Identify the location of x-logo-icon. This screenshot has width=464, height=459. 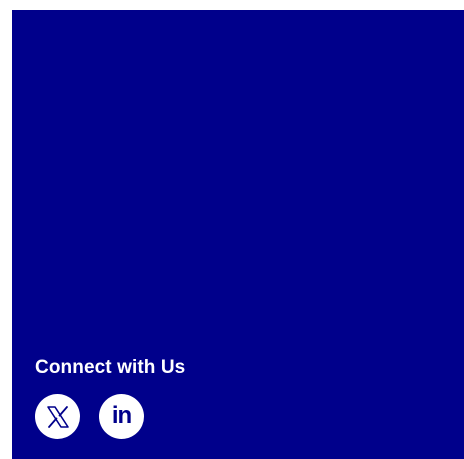
(58, 417).